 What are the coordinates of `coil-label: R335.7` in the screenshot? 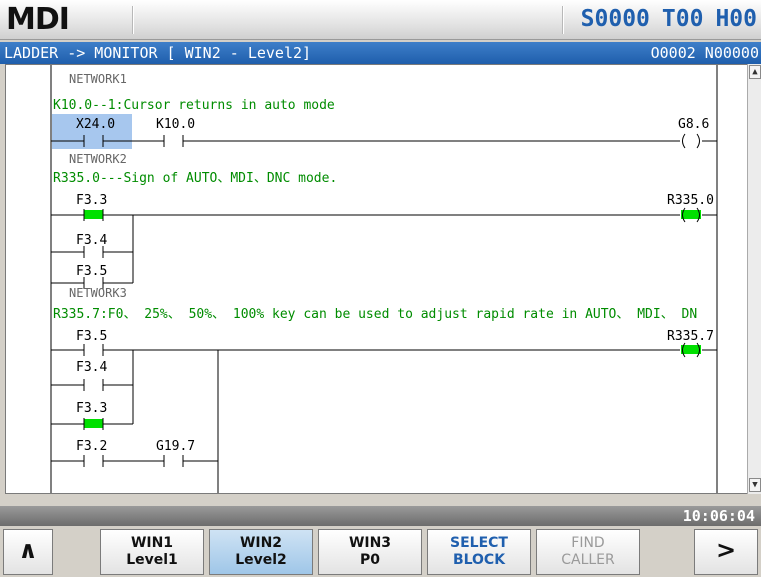 It's located at (690, 336).